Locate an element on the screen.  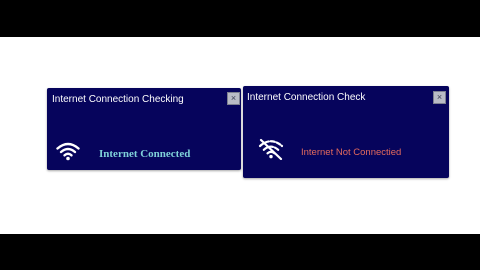
wifi-icon is located at coordinates (68, 151).